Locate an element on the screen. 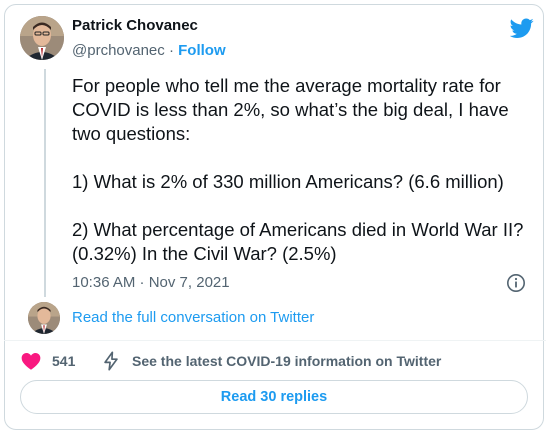 This screenshot has width=550, height=438. follow-button: Follow is located at coordinates (202, 50).